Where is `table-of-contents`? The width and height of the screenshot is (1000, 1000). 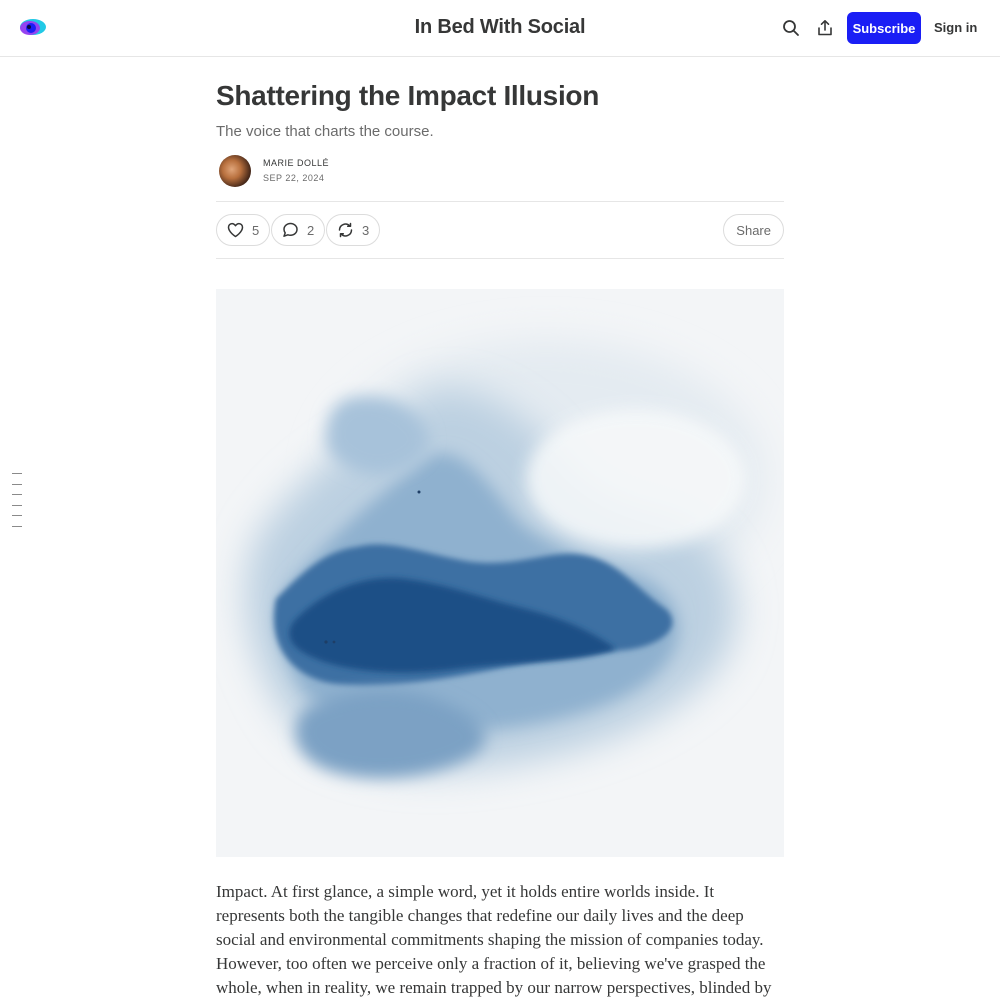
table-of-contents is located at coordinates (18, 504).